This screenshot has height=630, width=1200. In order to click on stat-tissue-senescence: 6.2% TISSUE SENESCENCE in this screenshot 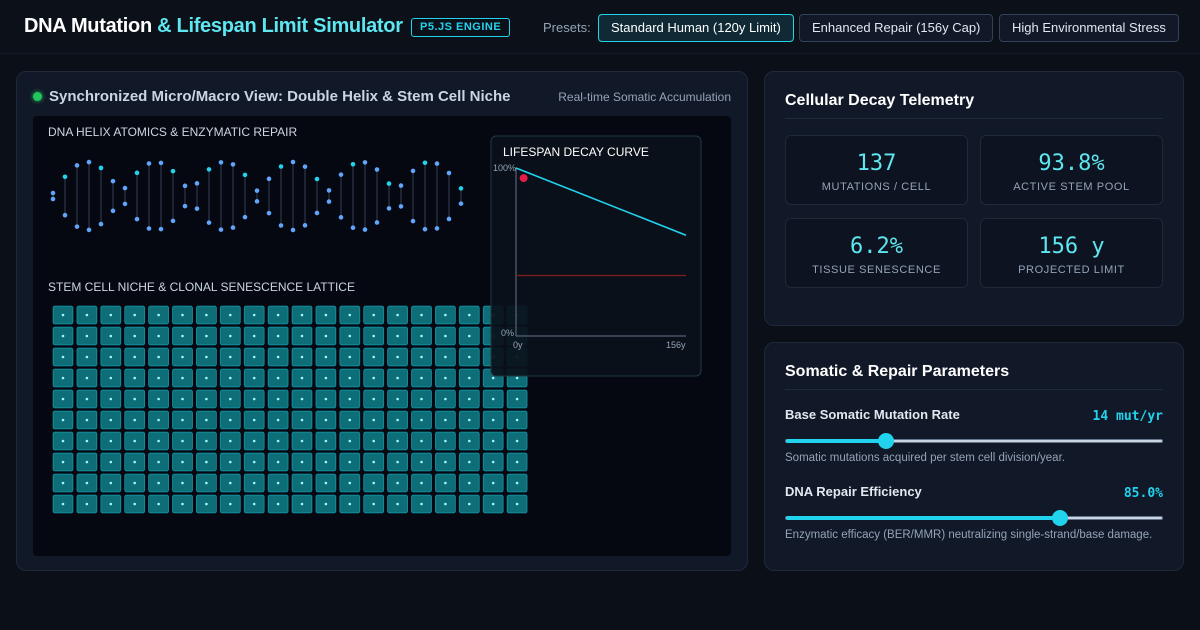, I will do `click(876, 253)`.